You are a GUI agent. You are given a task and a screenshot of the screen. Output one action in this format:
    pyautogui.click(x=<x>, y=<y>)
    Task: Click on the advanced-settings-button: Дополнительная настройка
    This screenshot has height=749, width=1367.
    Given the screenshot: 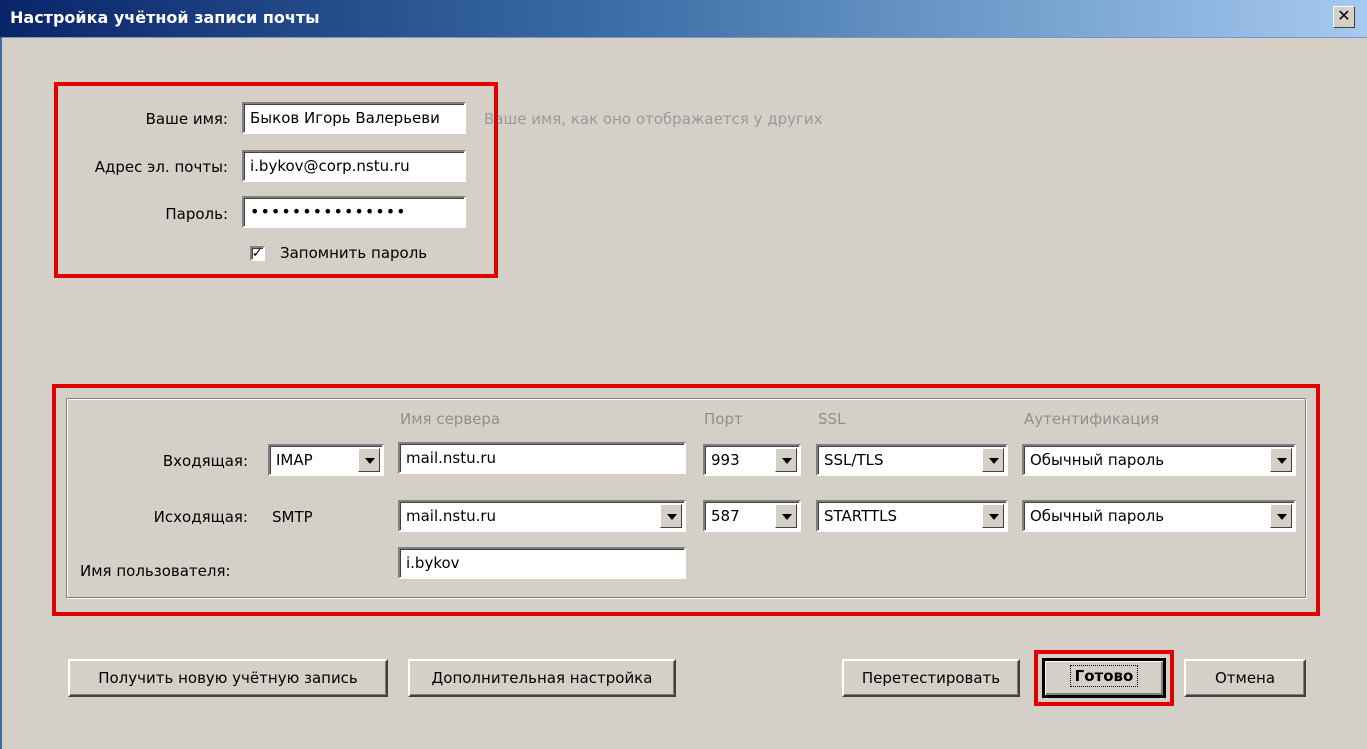 What is the action you would take?
    pyautogui.click(x=542, y=678)
    